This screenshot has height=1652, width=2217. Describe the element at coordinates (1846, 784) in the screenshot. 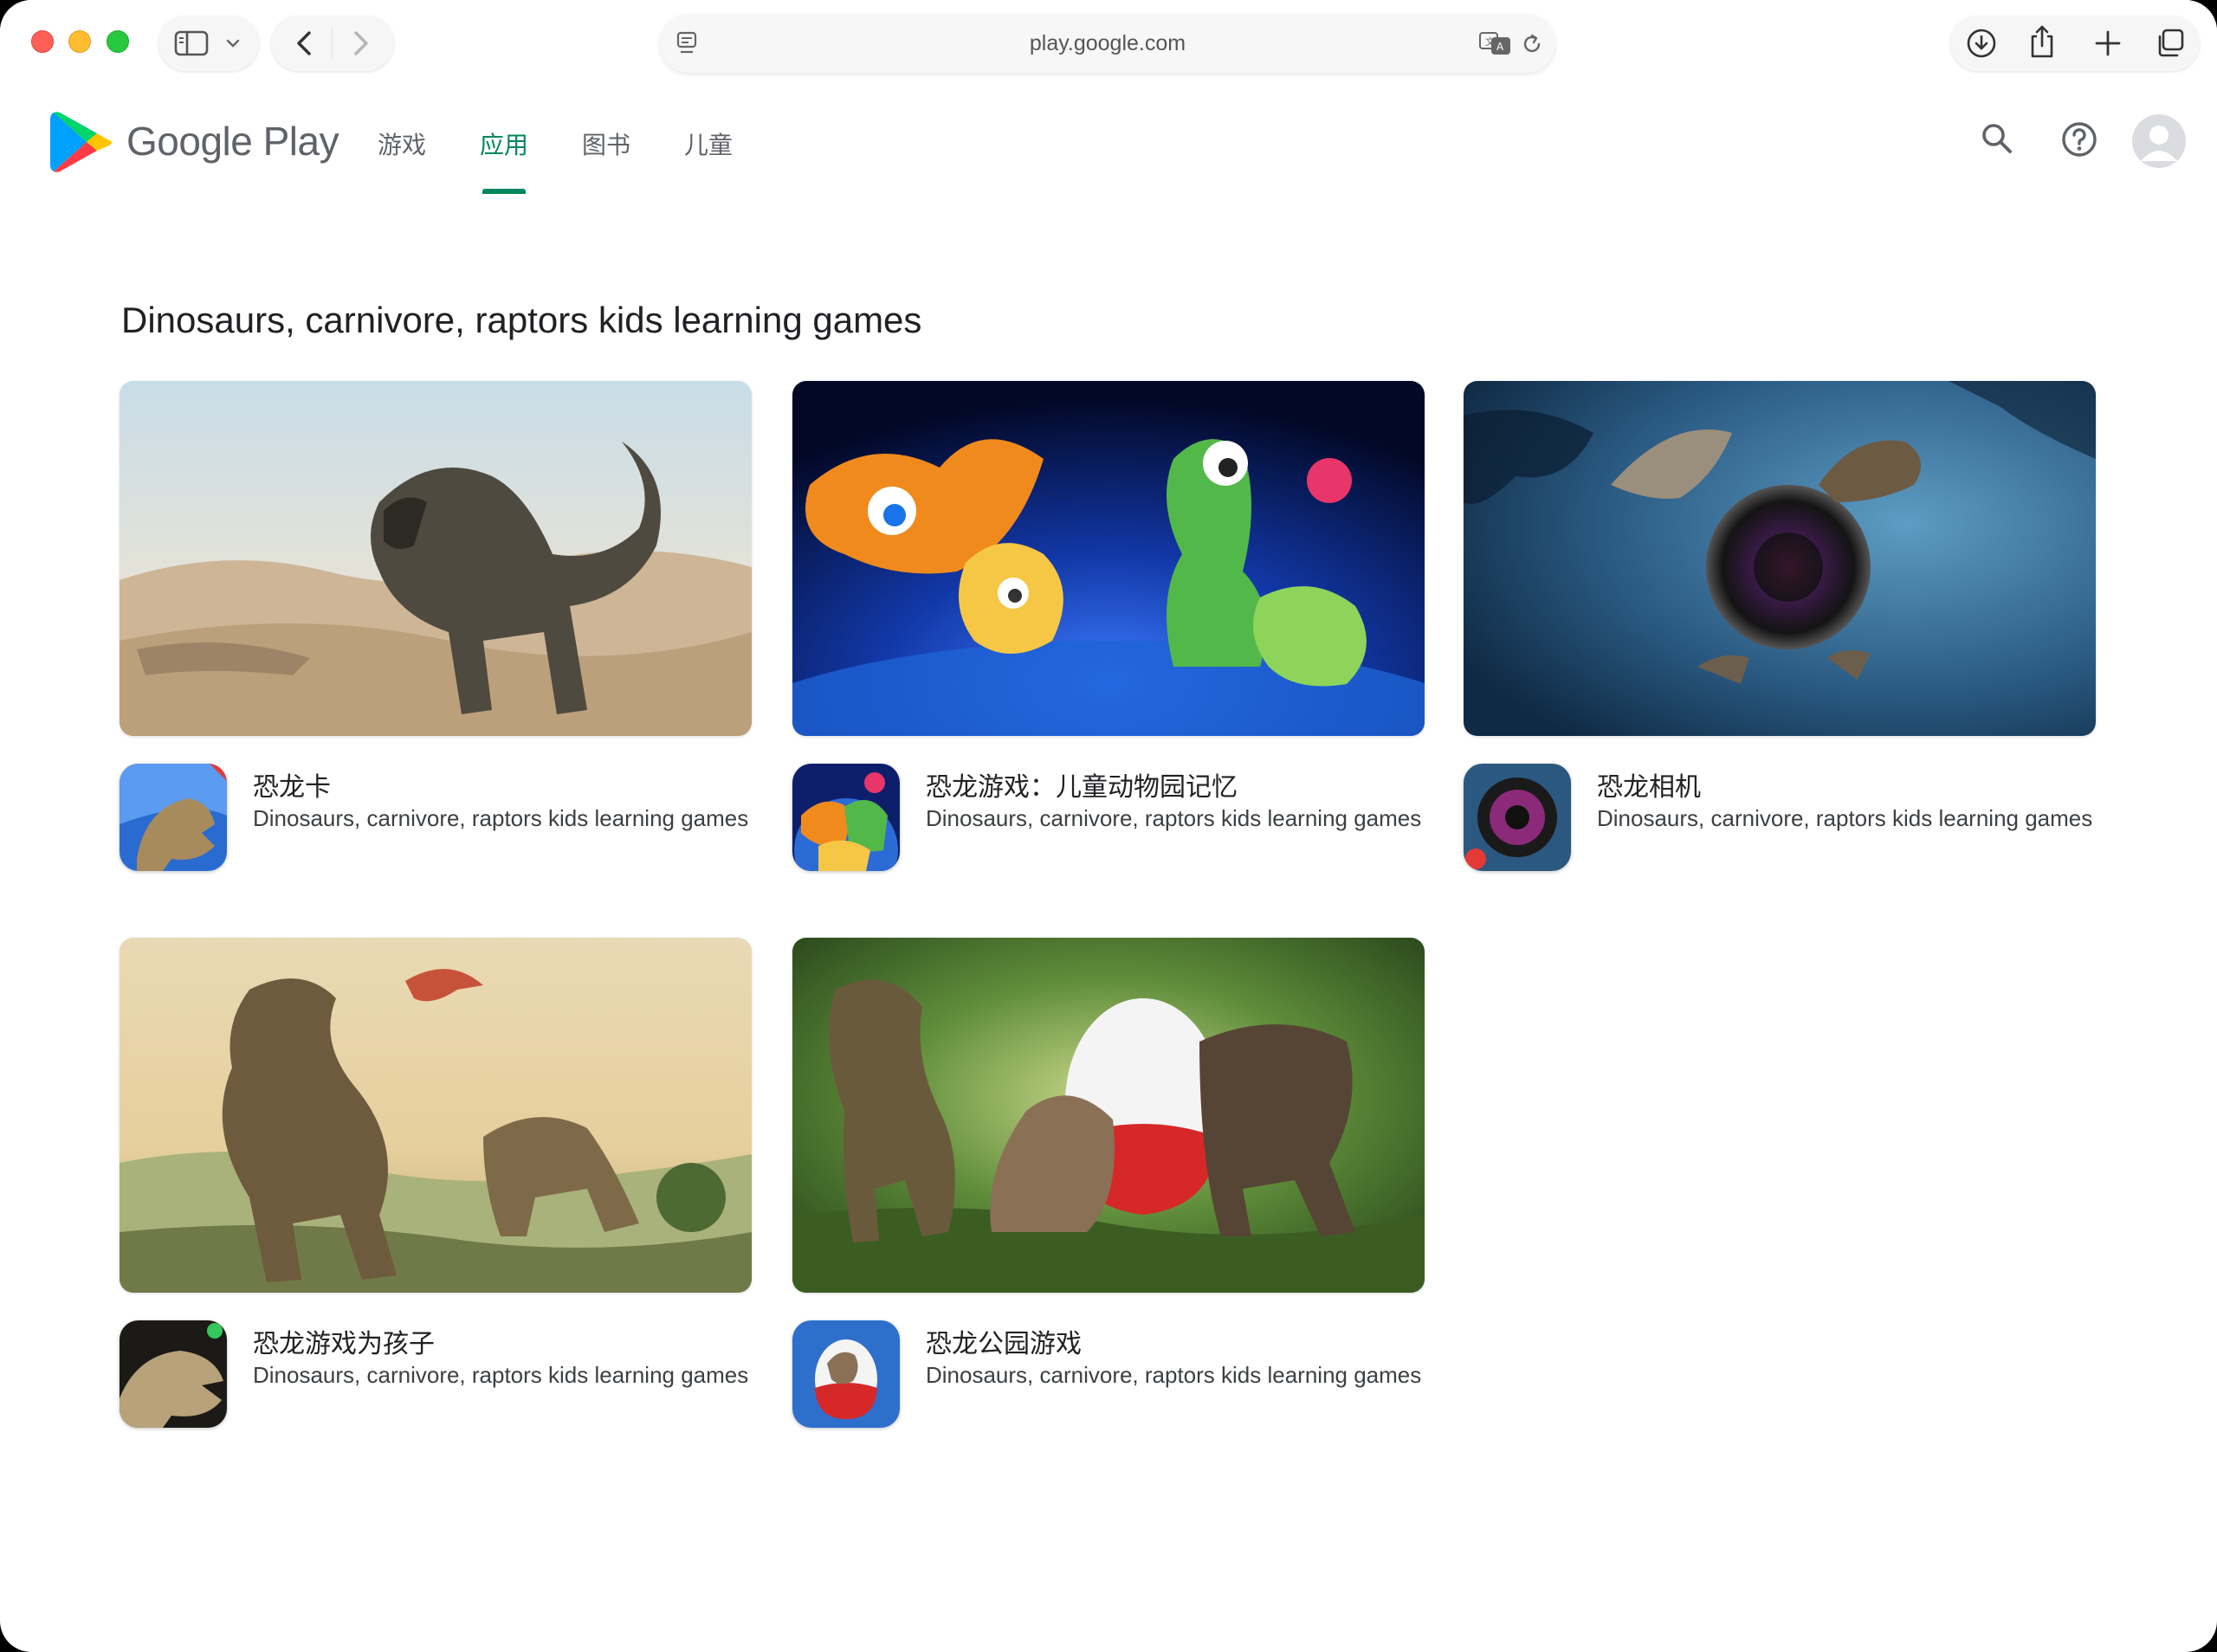

I see `app-name: 恐龙相机` at that location.